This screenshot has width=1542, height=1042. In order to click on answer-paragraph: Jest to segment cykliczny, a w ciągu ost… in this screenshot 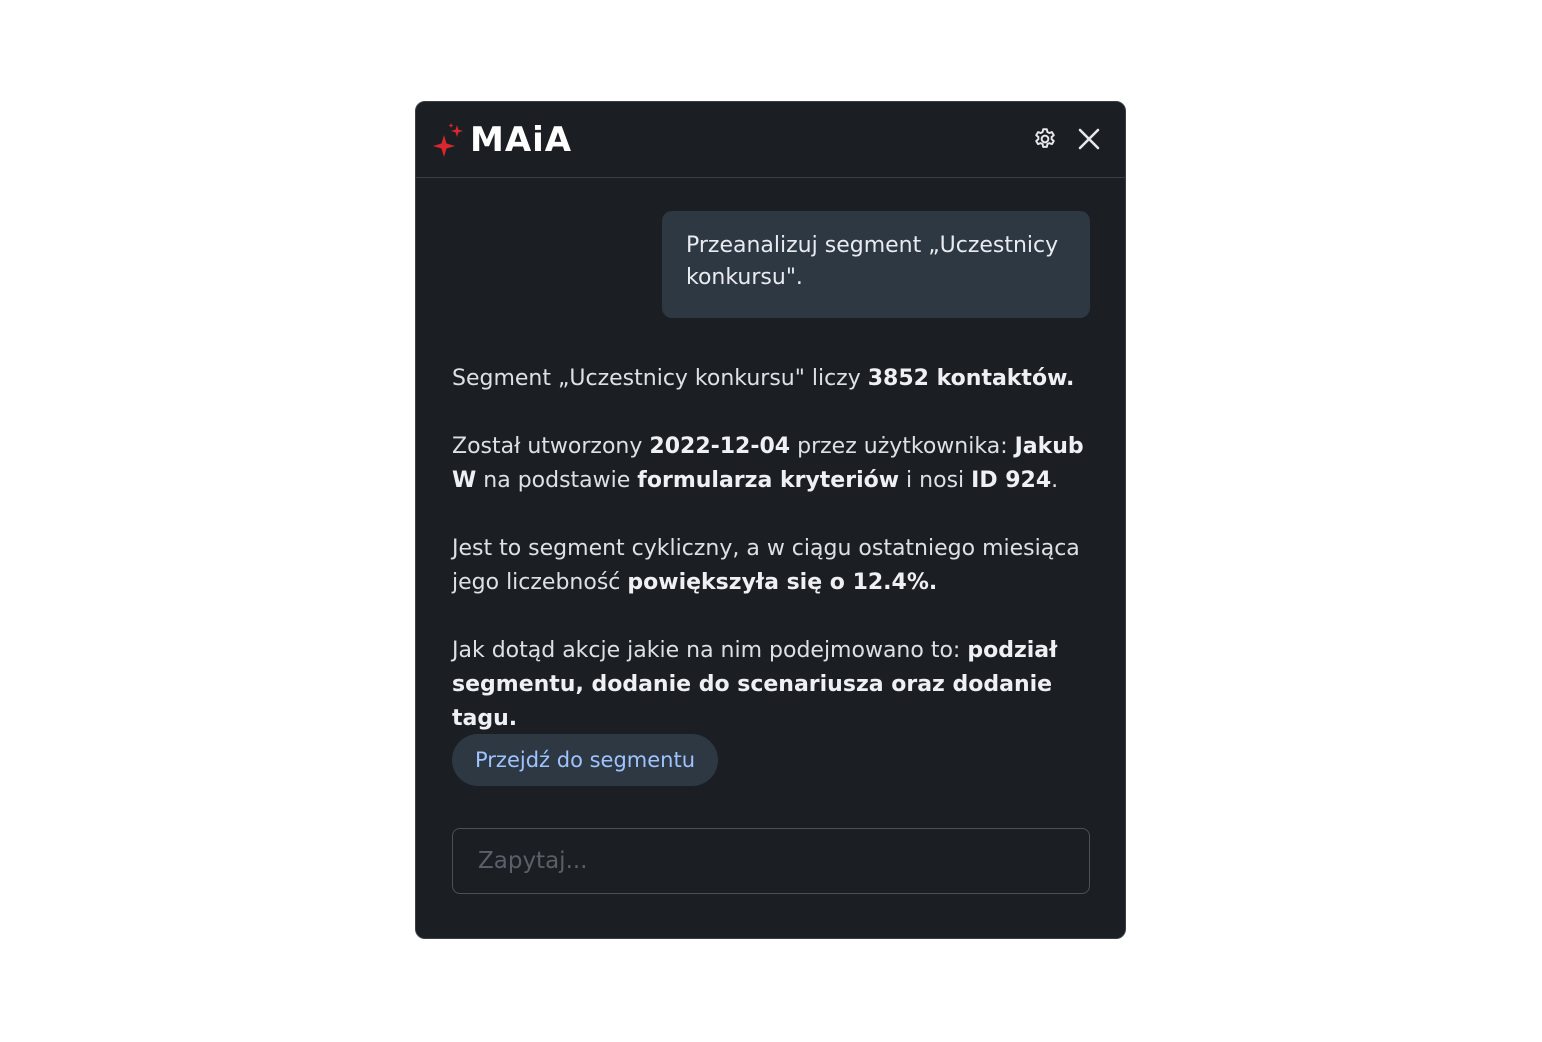, I will do `click(772, 566)`.